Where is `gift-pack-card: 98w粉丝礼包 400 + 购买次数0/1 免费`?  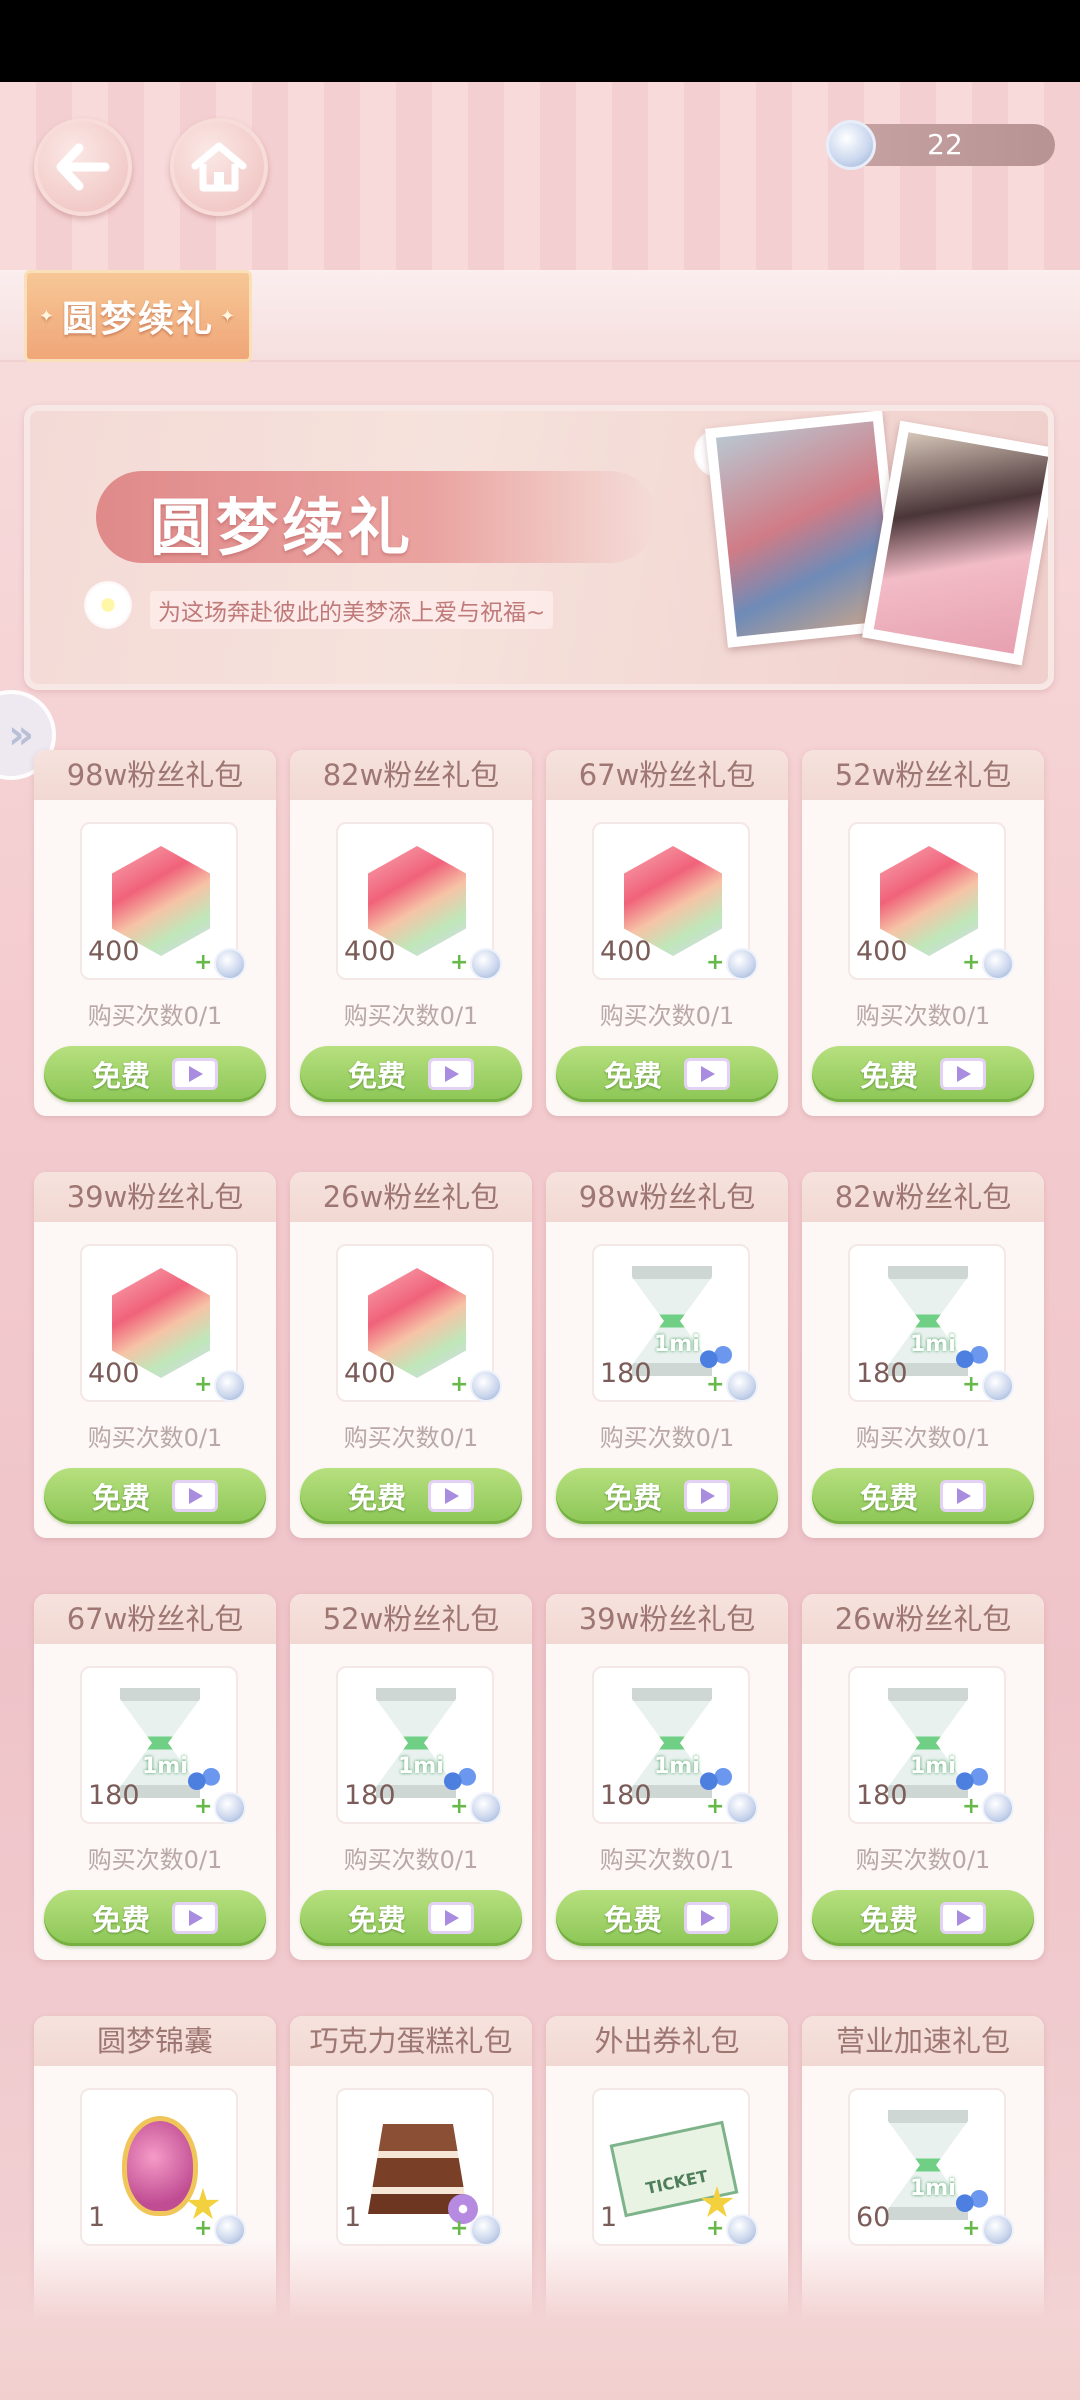
gift-pack-card: 98w粉丝礼包 400 + 购买次数0/1 免费 is located at coordinates (155, 933).